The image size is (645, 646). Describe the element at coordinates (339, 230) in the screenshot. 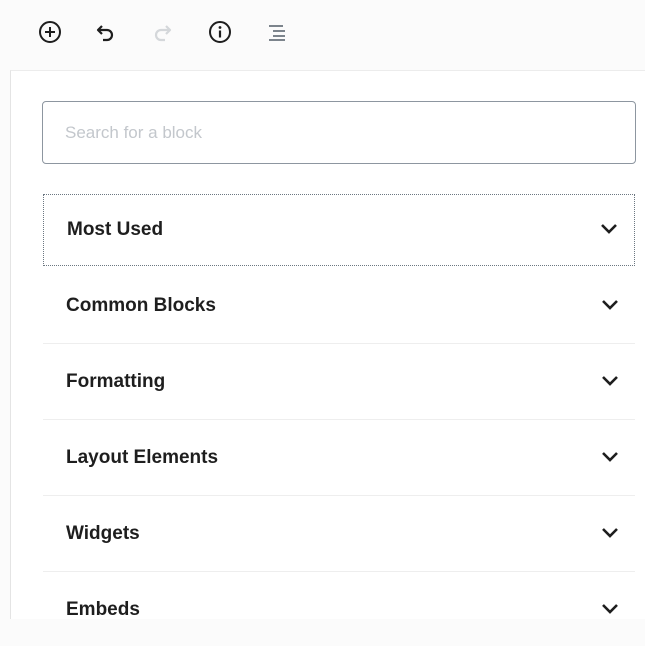

I see `category-most-used: Most Used` at that location.